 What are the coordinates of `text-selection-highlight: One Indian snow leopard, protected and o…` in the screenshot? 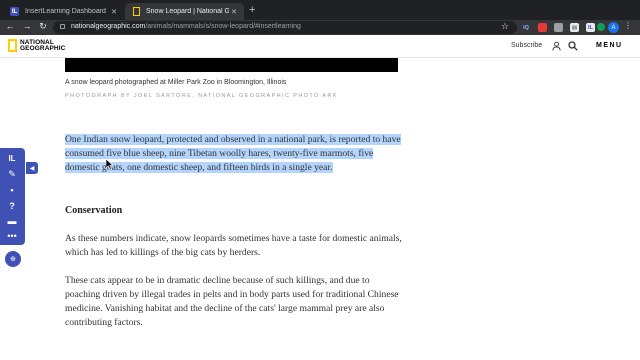 It's located at (233, 153).